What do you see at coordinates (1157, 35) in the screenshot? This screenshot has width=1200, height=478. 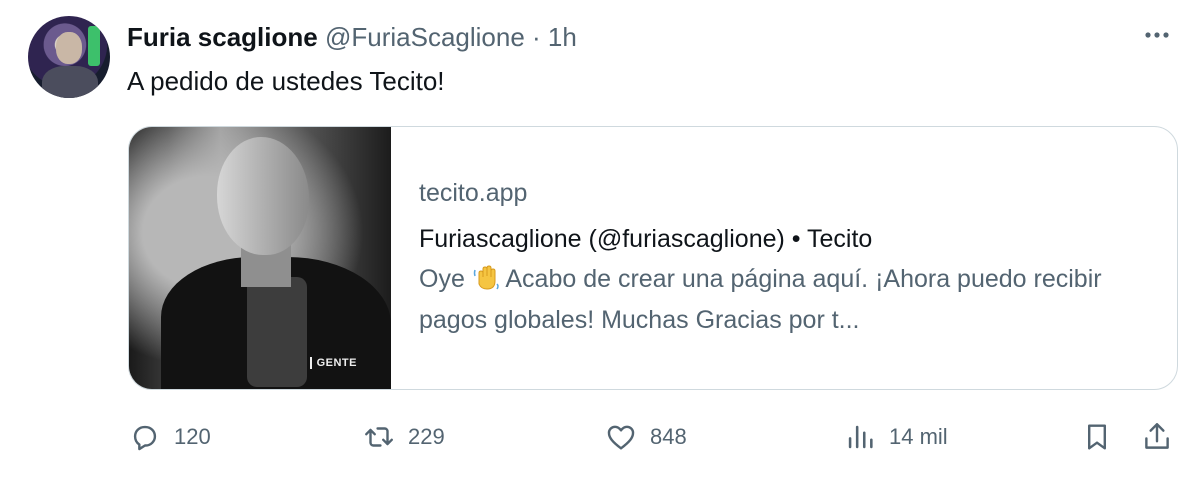 I see `more-dots-svg` at bounding box center [1157, 35].